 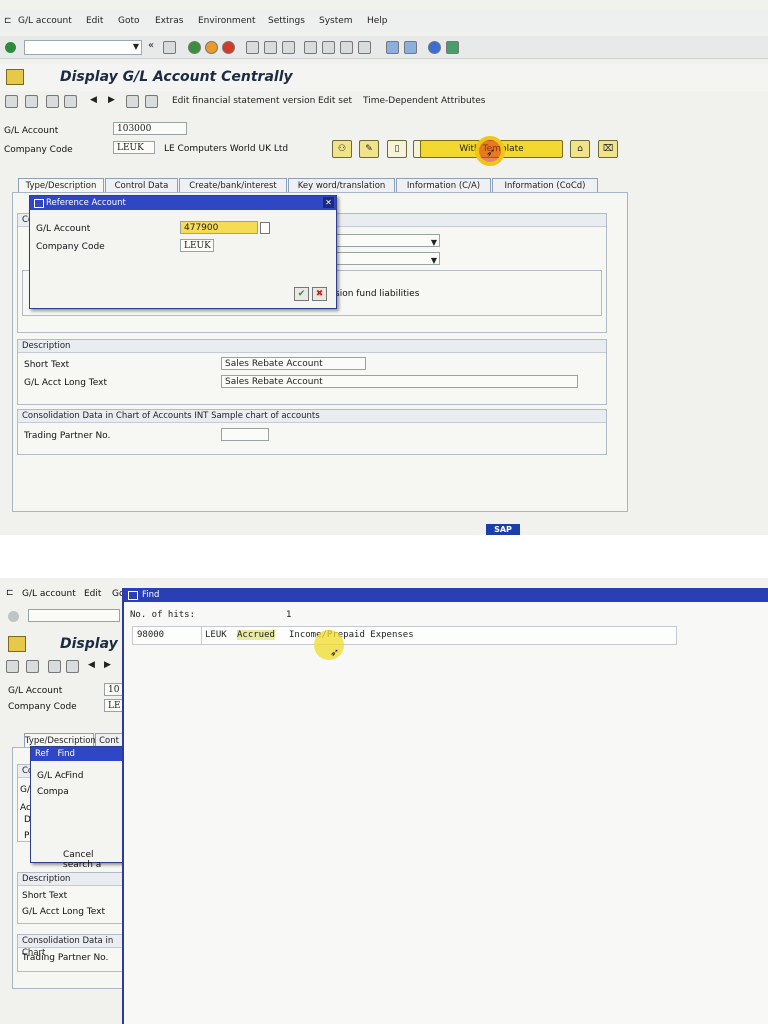 What do you see at coordinates (228, 47) in the screenshot?
I see `cancel-icon` at bounding box center [228, 47].